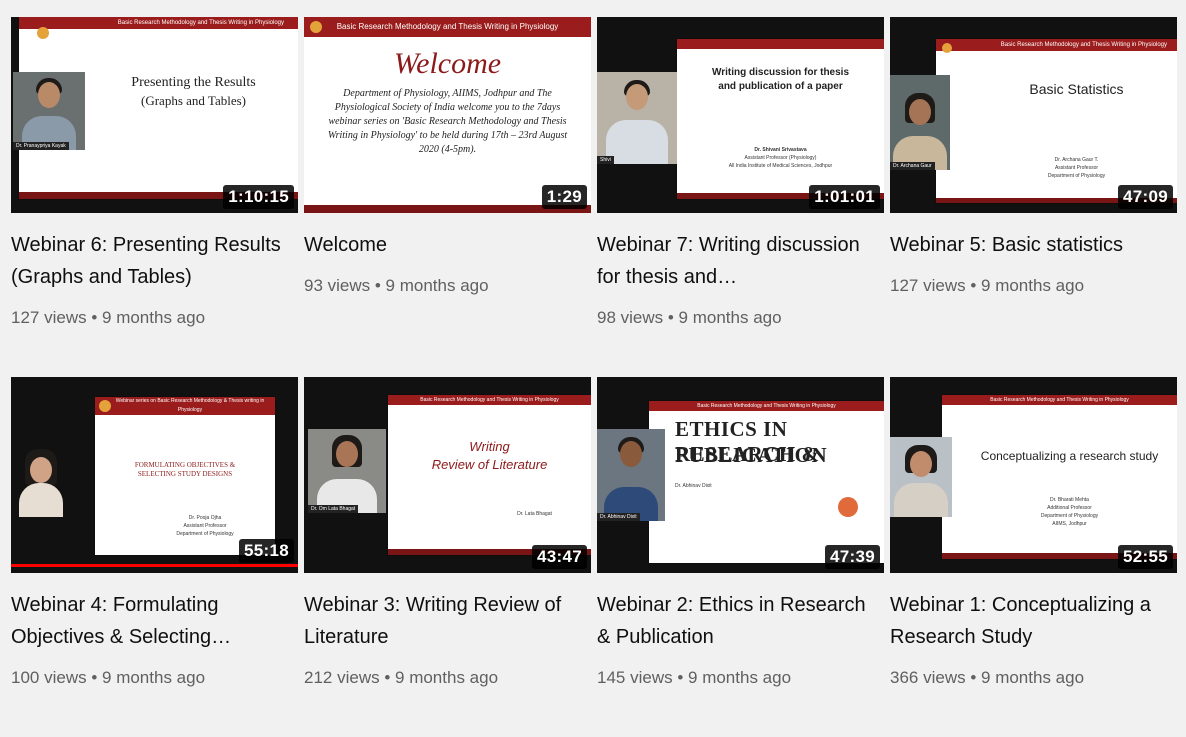  Describe the element at coordinates (1069, 500) in the screenshot. I see `slide-author: Dr. Bharati Mehta` at that location.